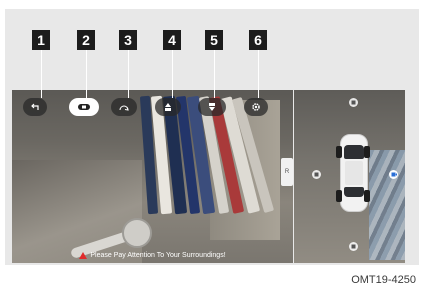 The height and width of the screenshot is (292, 424). Describe the element at coordinates (137, 233) in the screenshot. I see `pipe-joint` at that location.